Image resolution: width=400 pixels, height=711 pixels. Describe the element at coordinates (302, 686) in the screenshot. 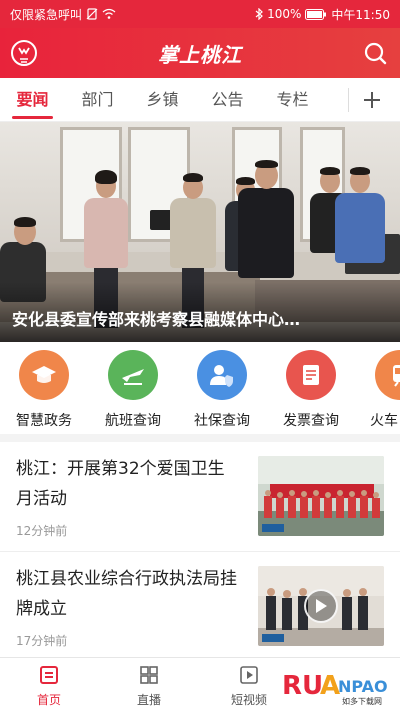

I see `svg-text: RU` at that location.